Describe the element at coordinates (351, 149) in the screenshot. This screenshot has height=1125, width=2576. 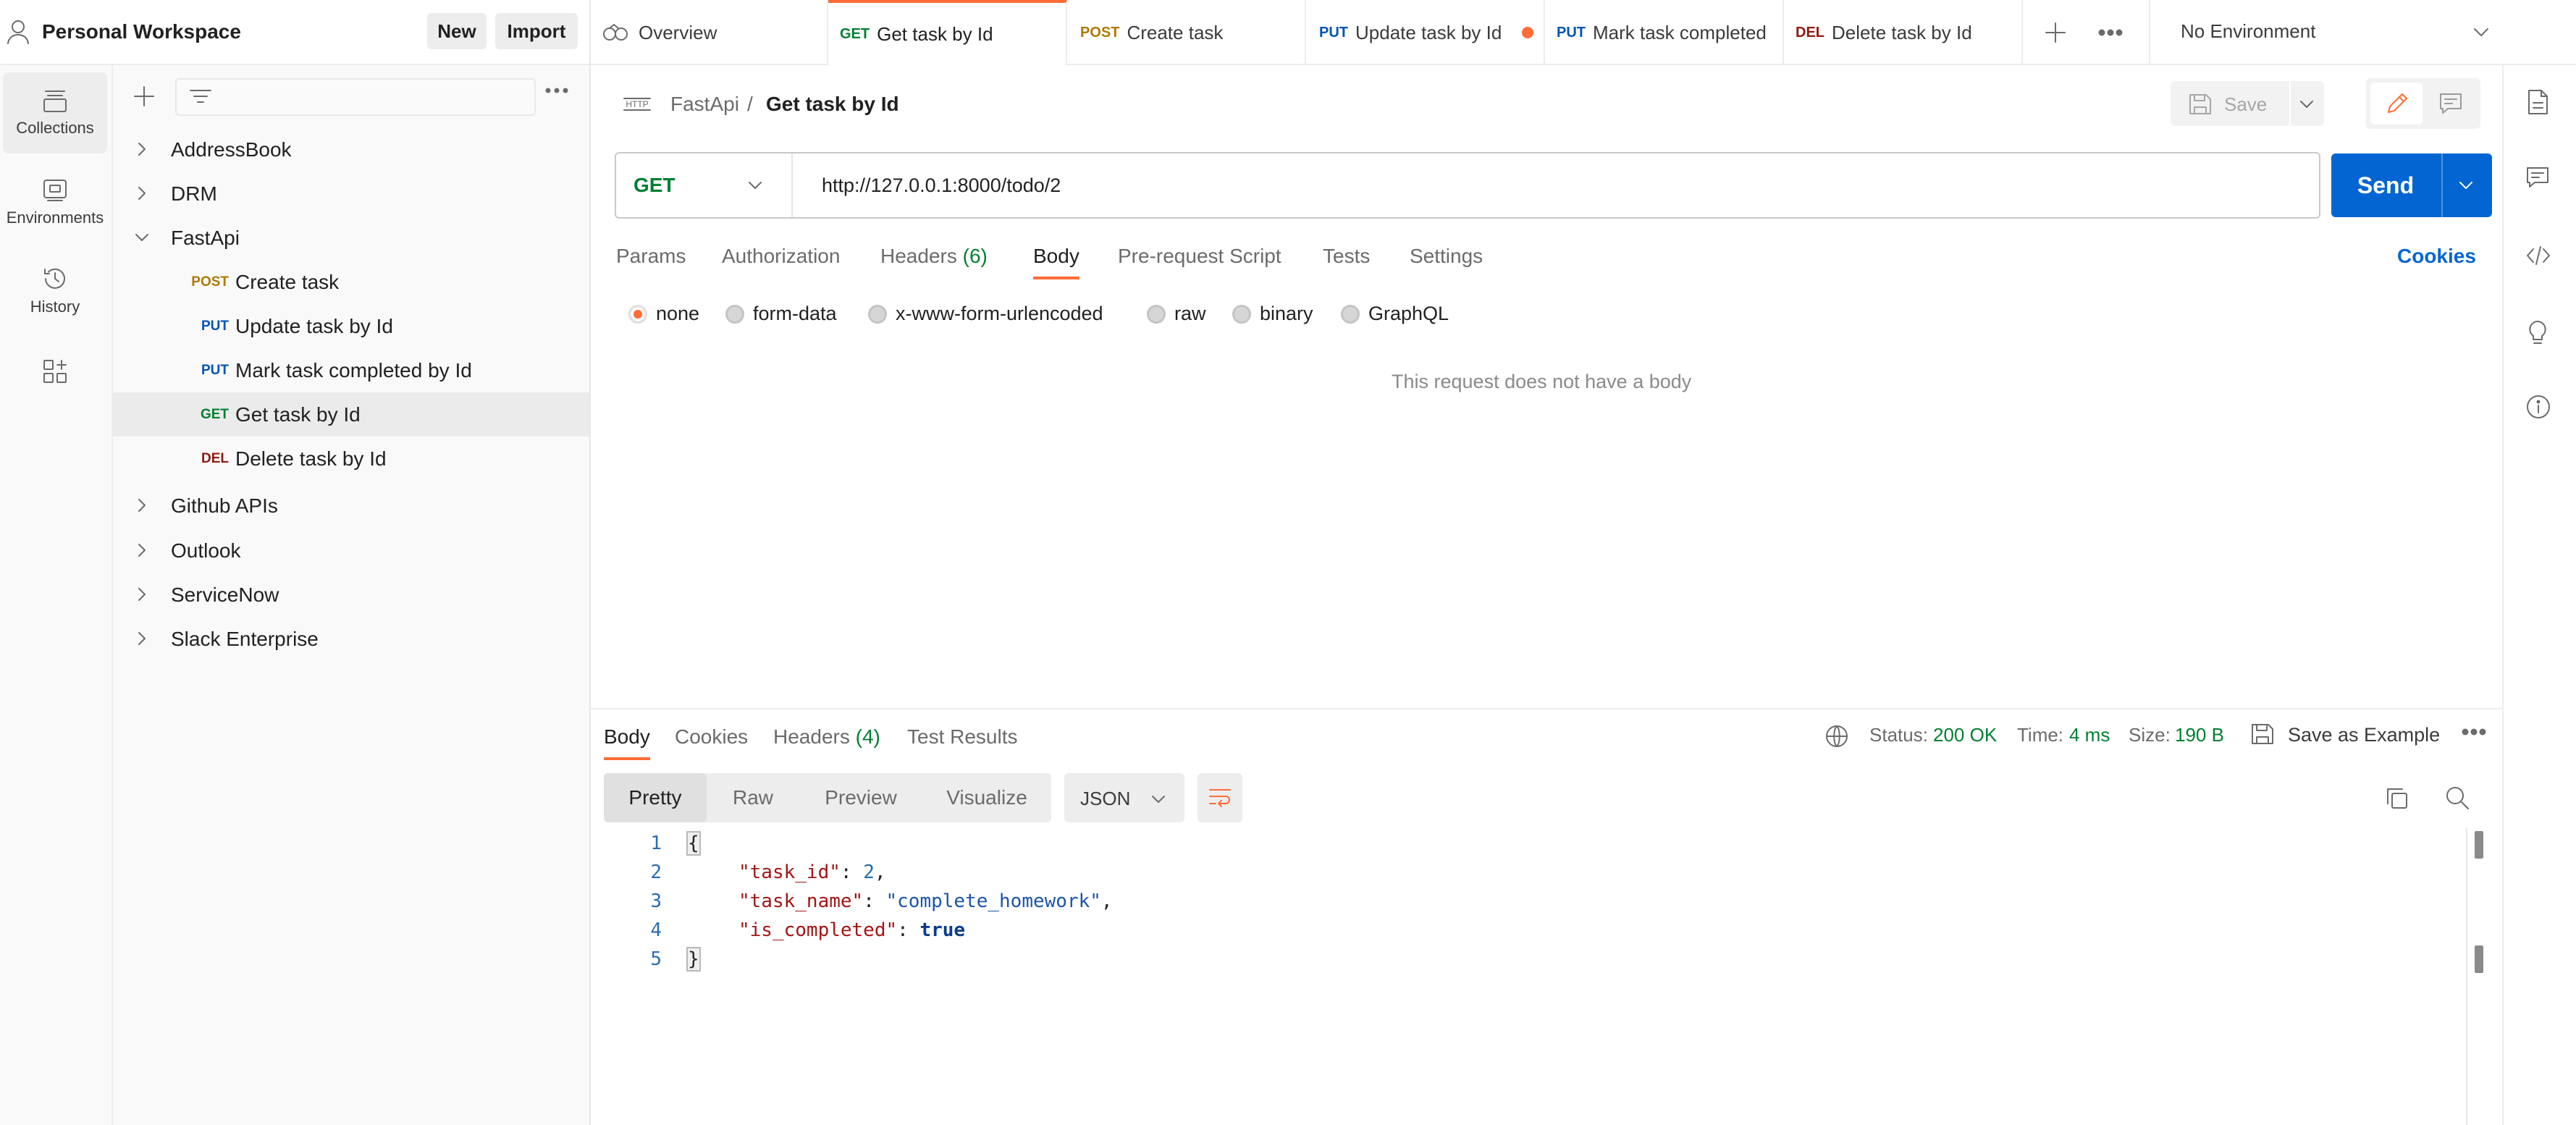
I see `collection-addressbook: AddressBook` at that location.